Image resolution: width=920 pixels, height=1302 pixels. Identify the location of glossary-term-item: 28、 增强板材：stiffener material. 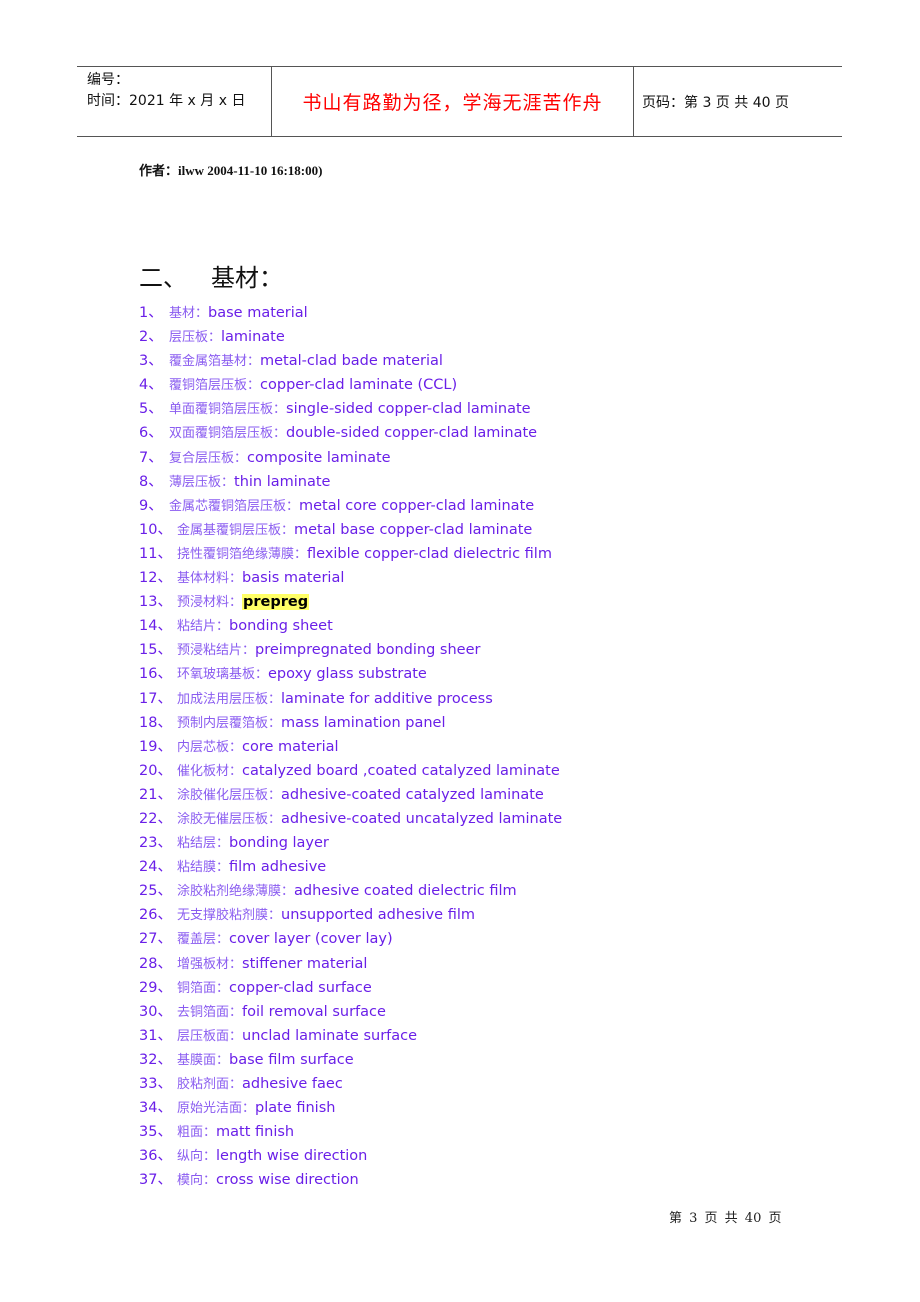
(350, 966).